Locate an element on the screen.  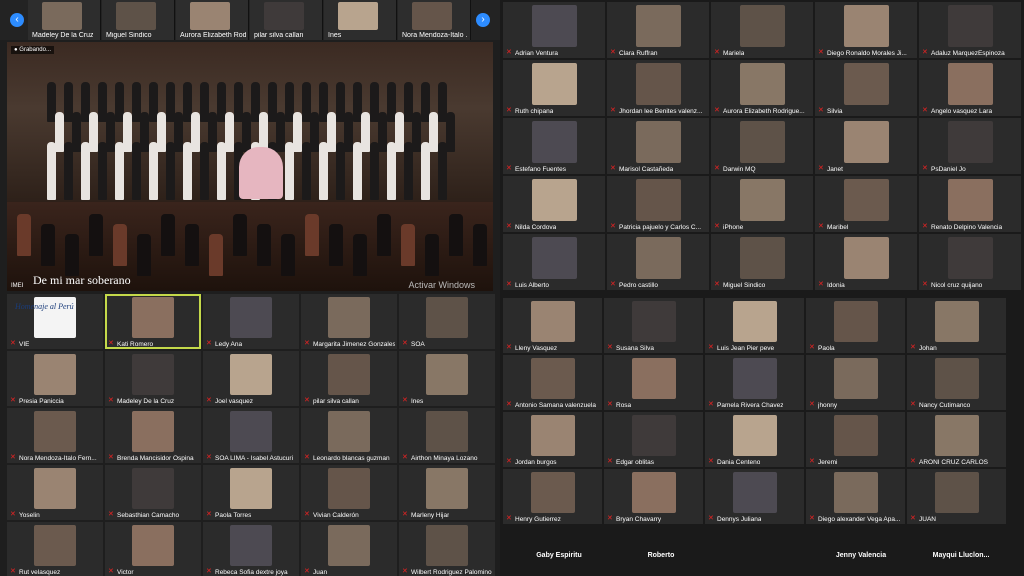
participant-tile: ✕ Ledy Ana is located at coordinates (251, 321).